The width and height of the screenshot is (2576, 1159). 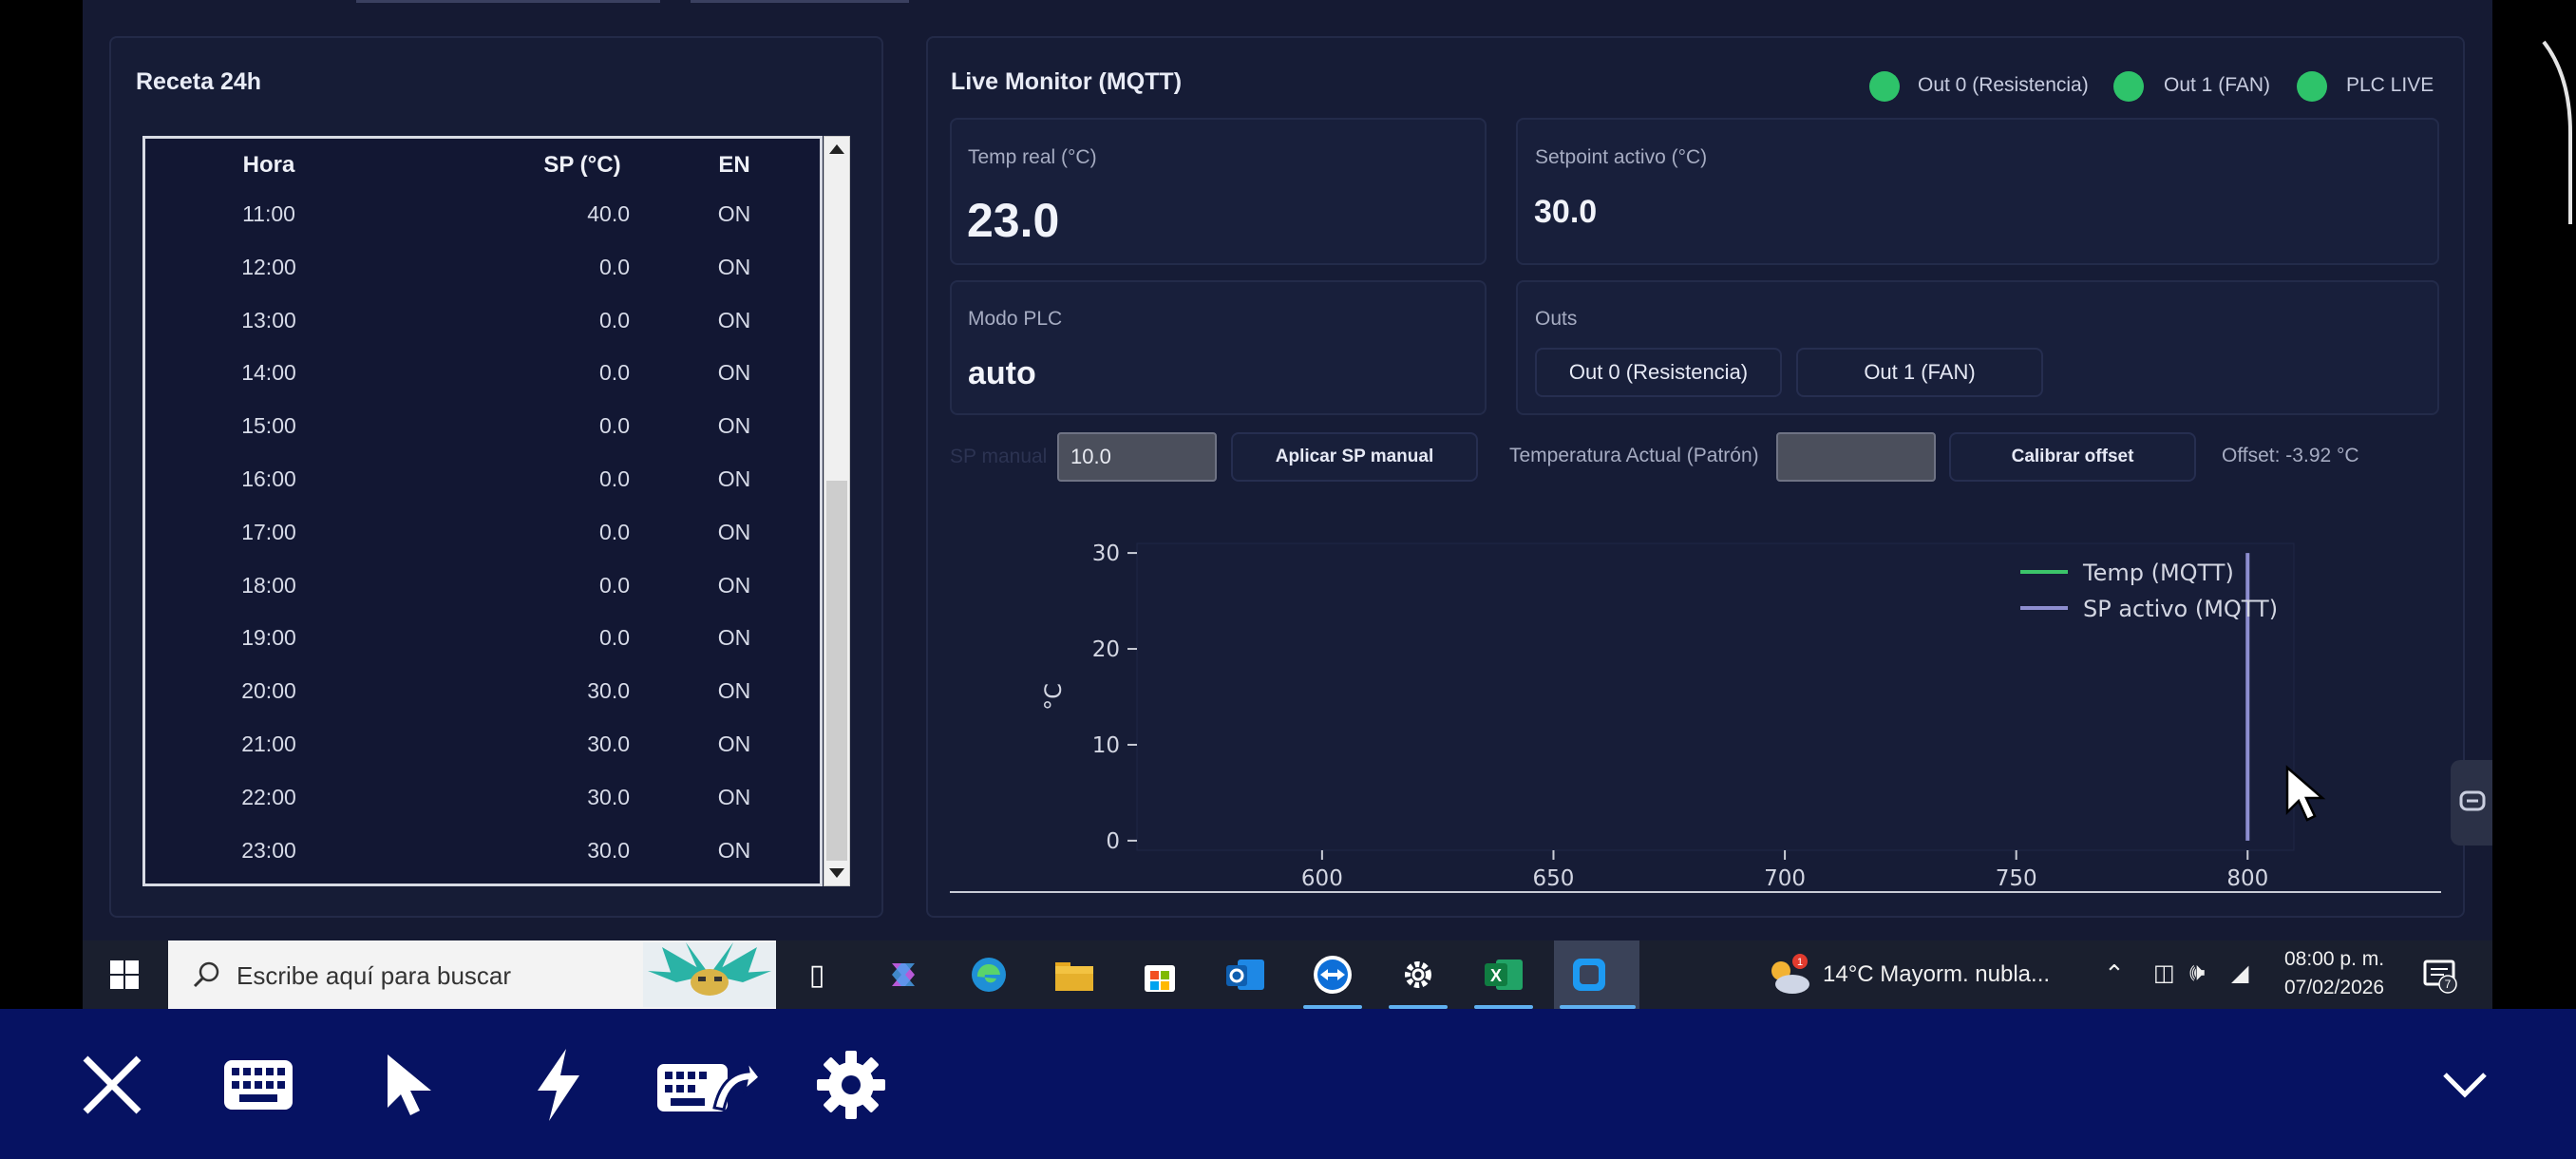 I want to click on col-en: EN, so click(x=734, y=165).